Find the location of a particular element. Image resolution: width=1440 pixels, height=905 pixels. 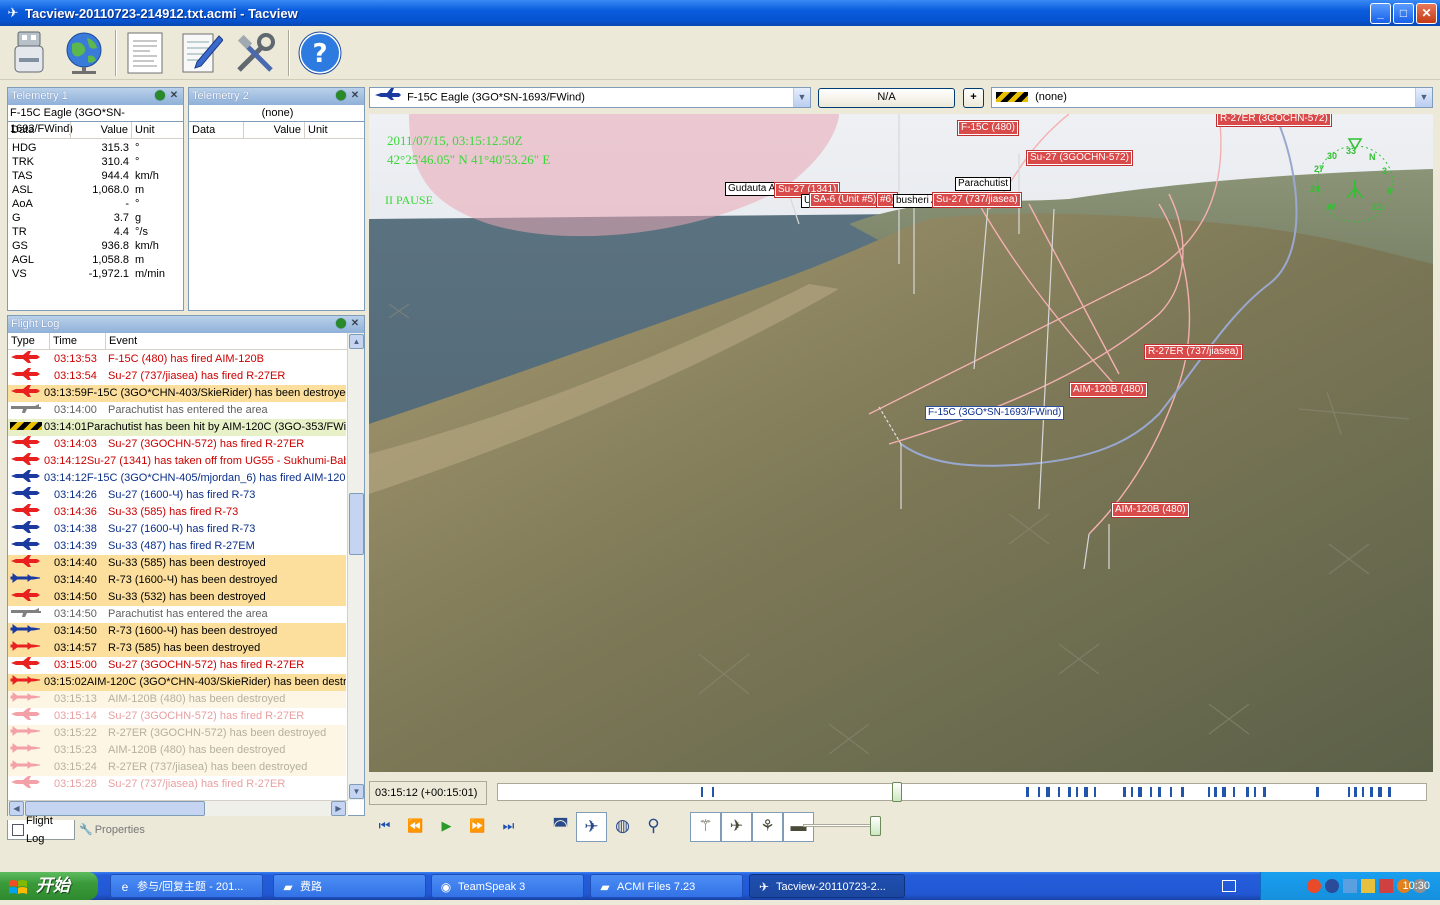

notepad-edit-icon is located at coordinates (201, 53).